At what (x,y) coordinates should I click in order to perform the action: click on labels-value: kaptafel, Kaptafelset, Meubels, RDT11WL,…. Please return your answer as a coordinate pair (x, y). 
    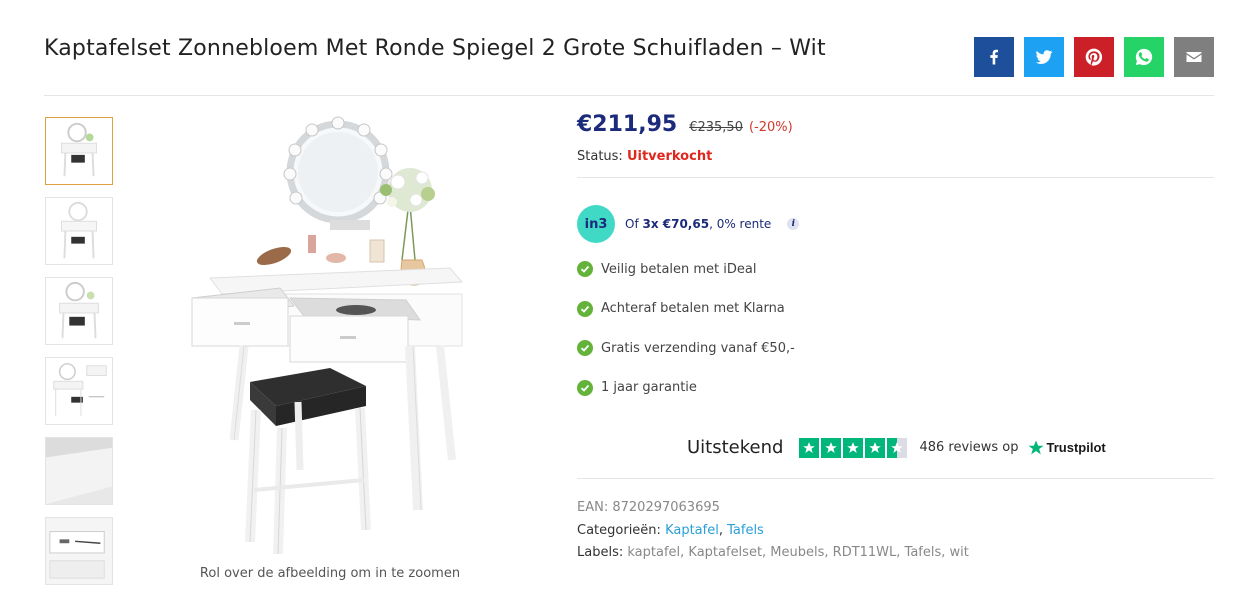
    Looking at the image, I should click on (798, 552).